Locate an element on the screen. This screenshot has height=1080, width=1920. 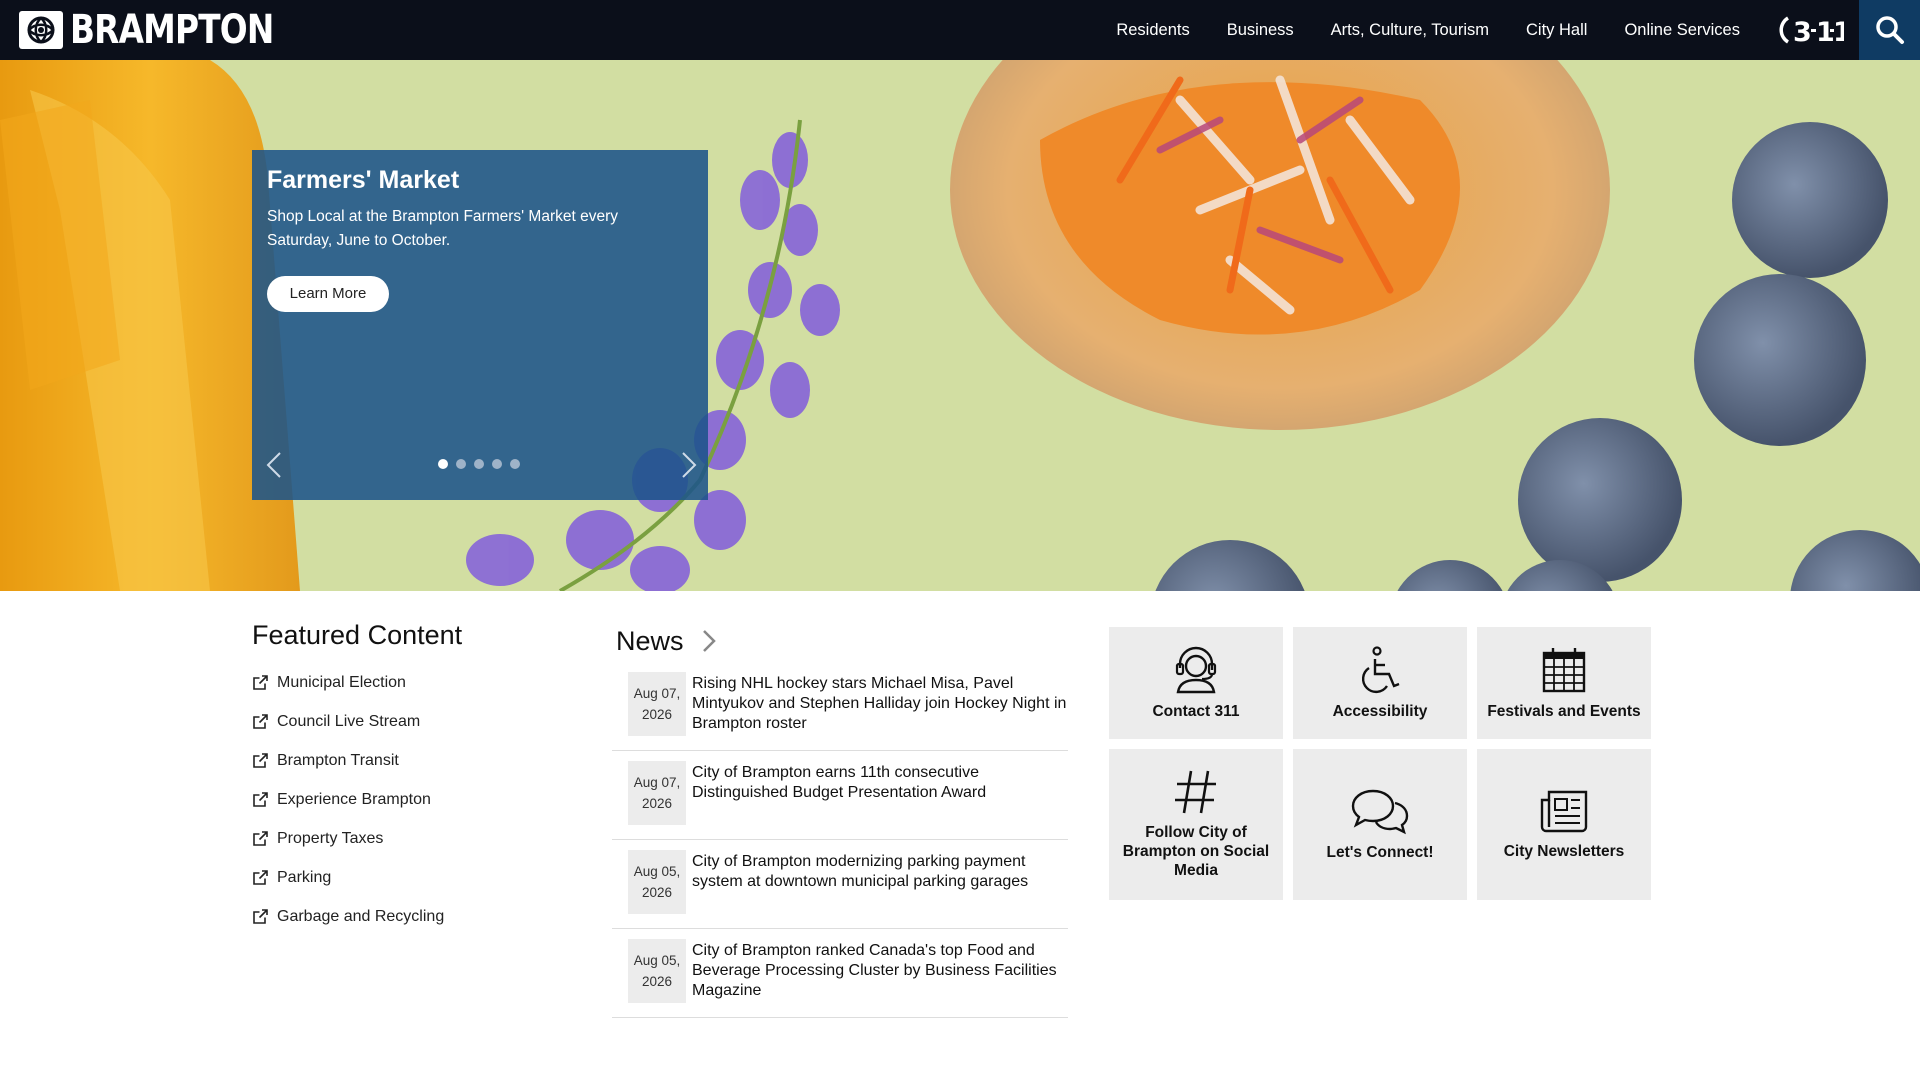
logo-wordmark: BRAMPTON is located at coordinates (172, 30).